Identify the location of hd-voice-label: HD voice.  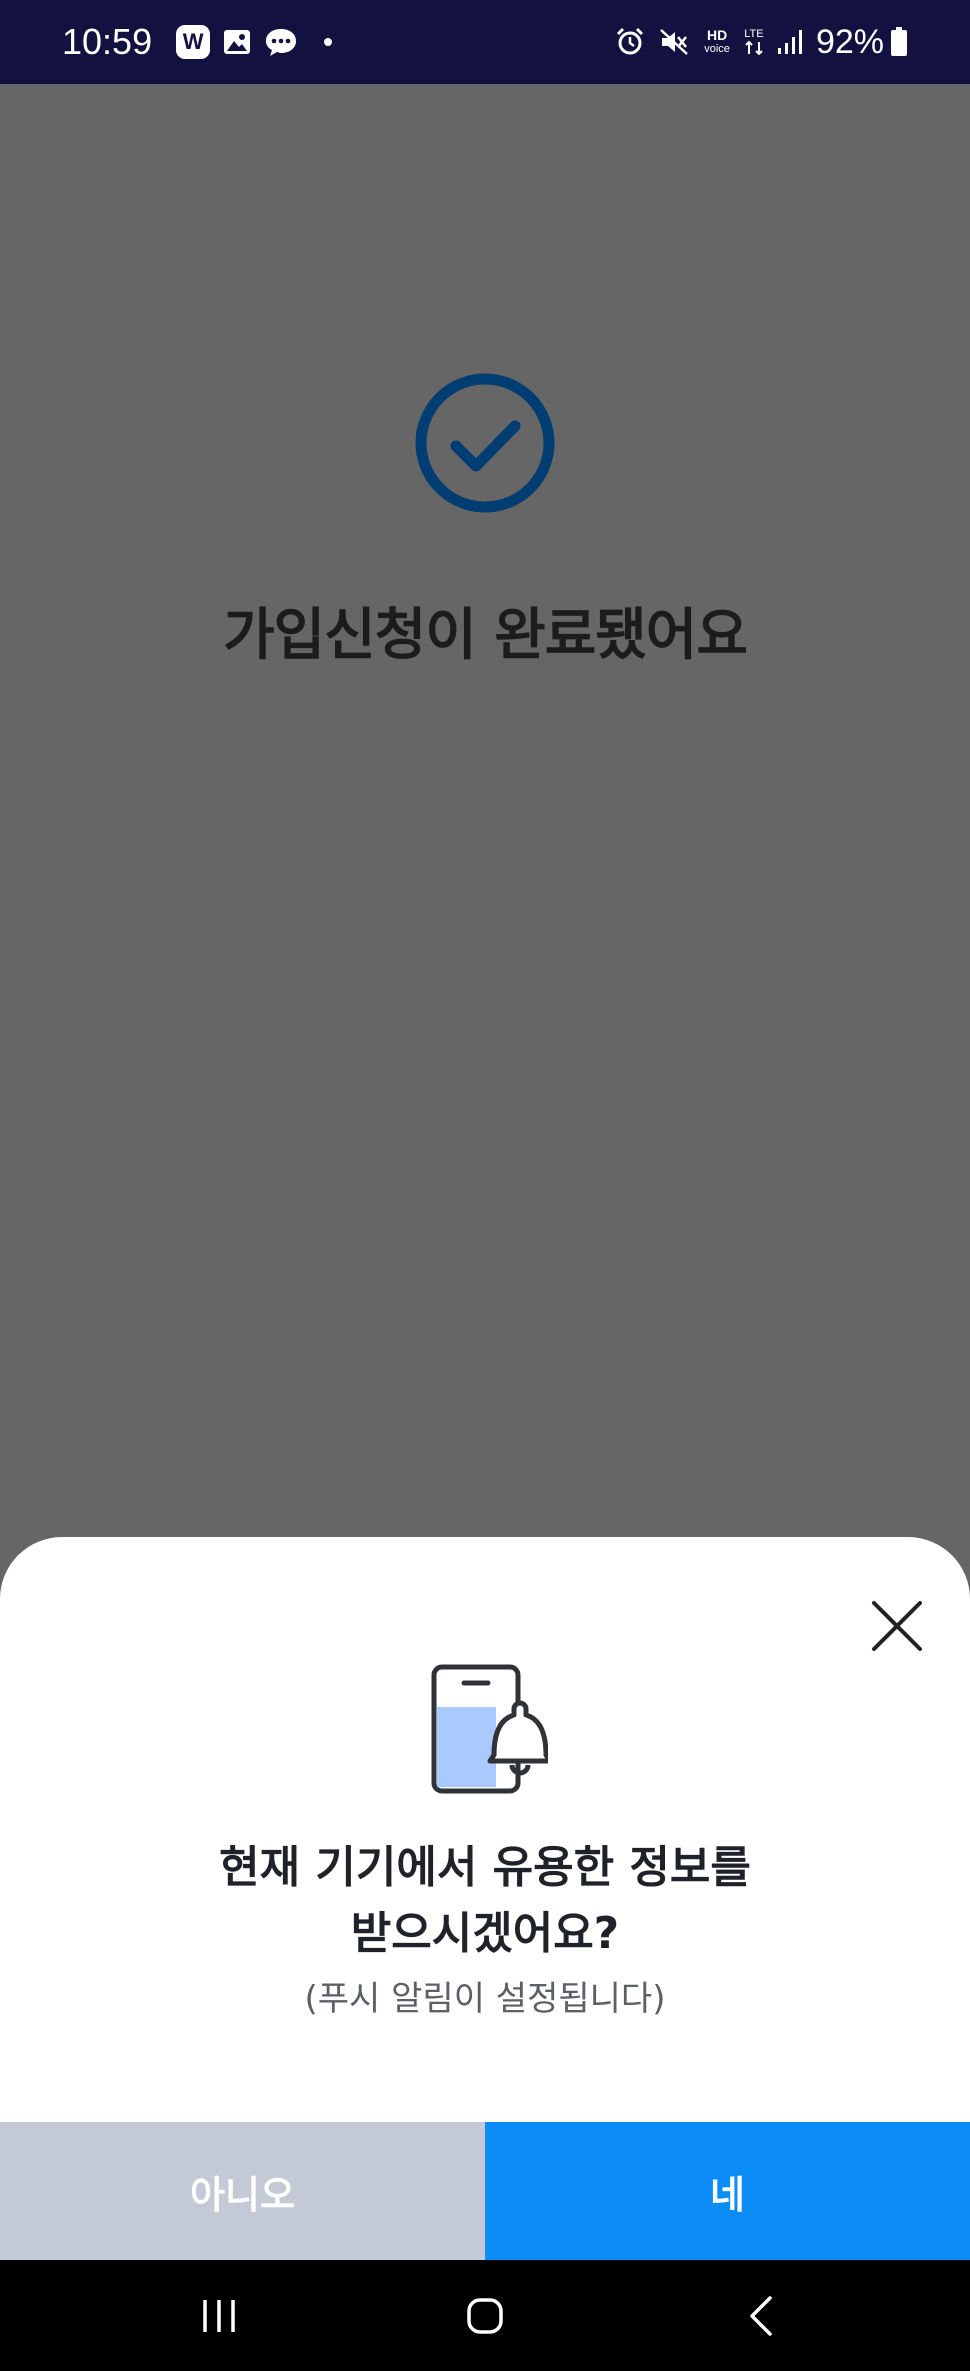
(717, 41).